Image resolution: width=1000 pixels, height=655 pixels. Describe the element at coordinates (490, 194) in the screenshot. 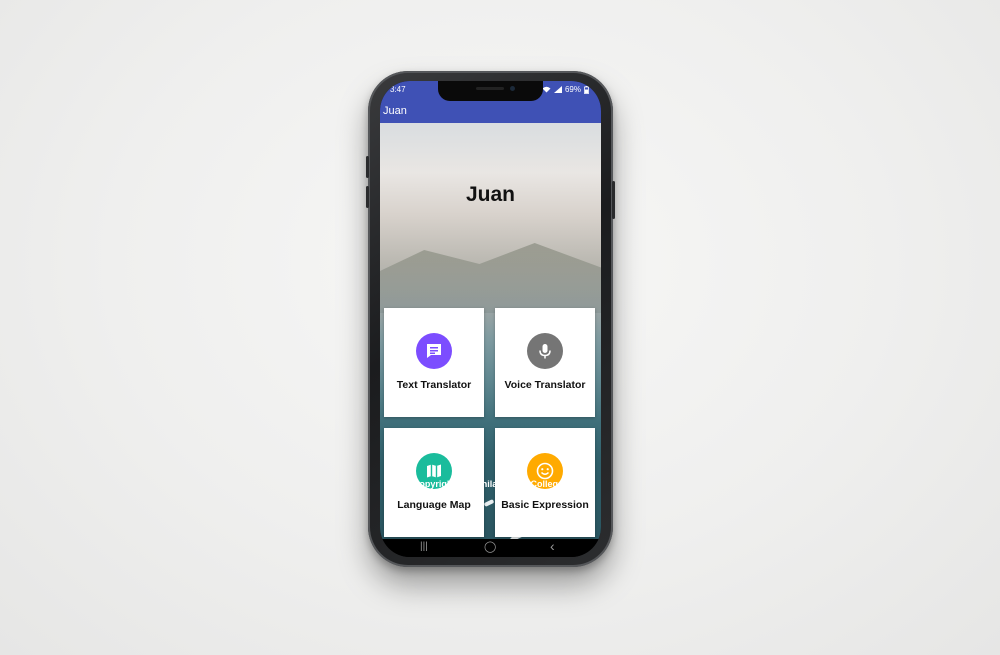

I see `page-title: Juan` at that location.